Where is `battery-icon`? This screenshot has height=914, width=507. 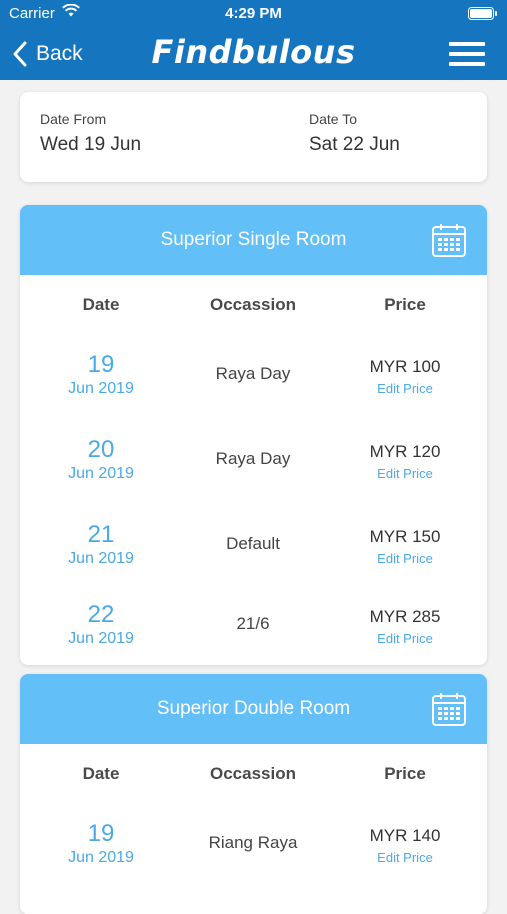
battery-icon is located at coordinates (482, 13).